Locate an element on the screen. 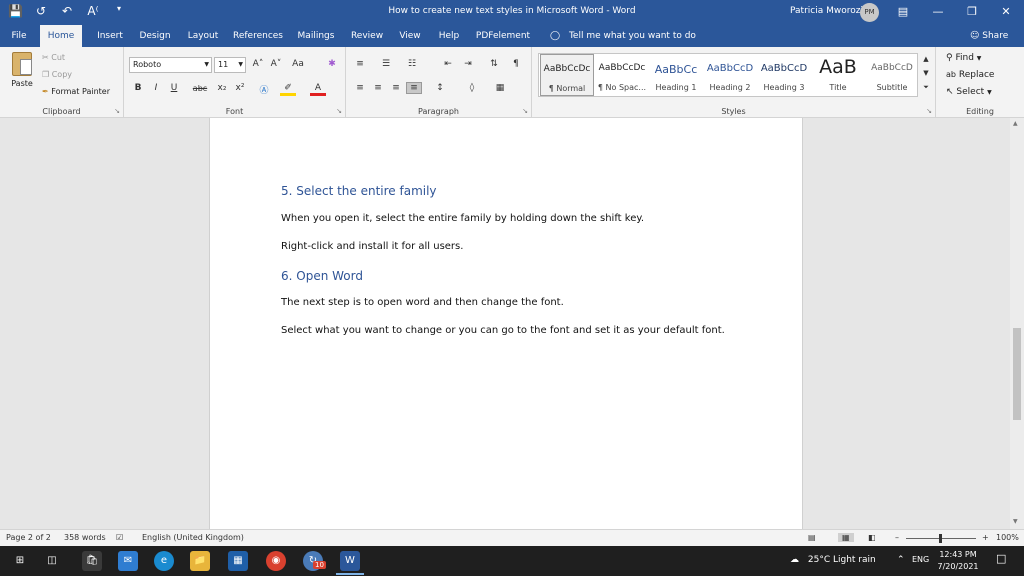 This screenshot has height=576, width=1024. proofing-icon: ☑ is located at coordinates (119, 537).